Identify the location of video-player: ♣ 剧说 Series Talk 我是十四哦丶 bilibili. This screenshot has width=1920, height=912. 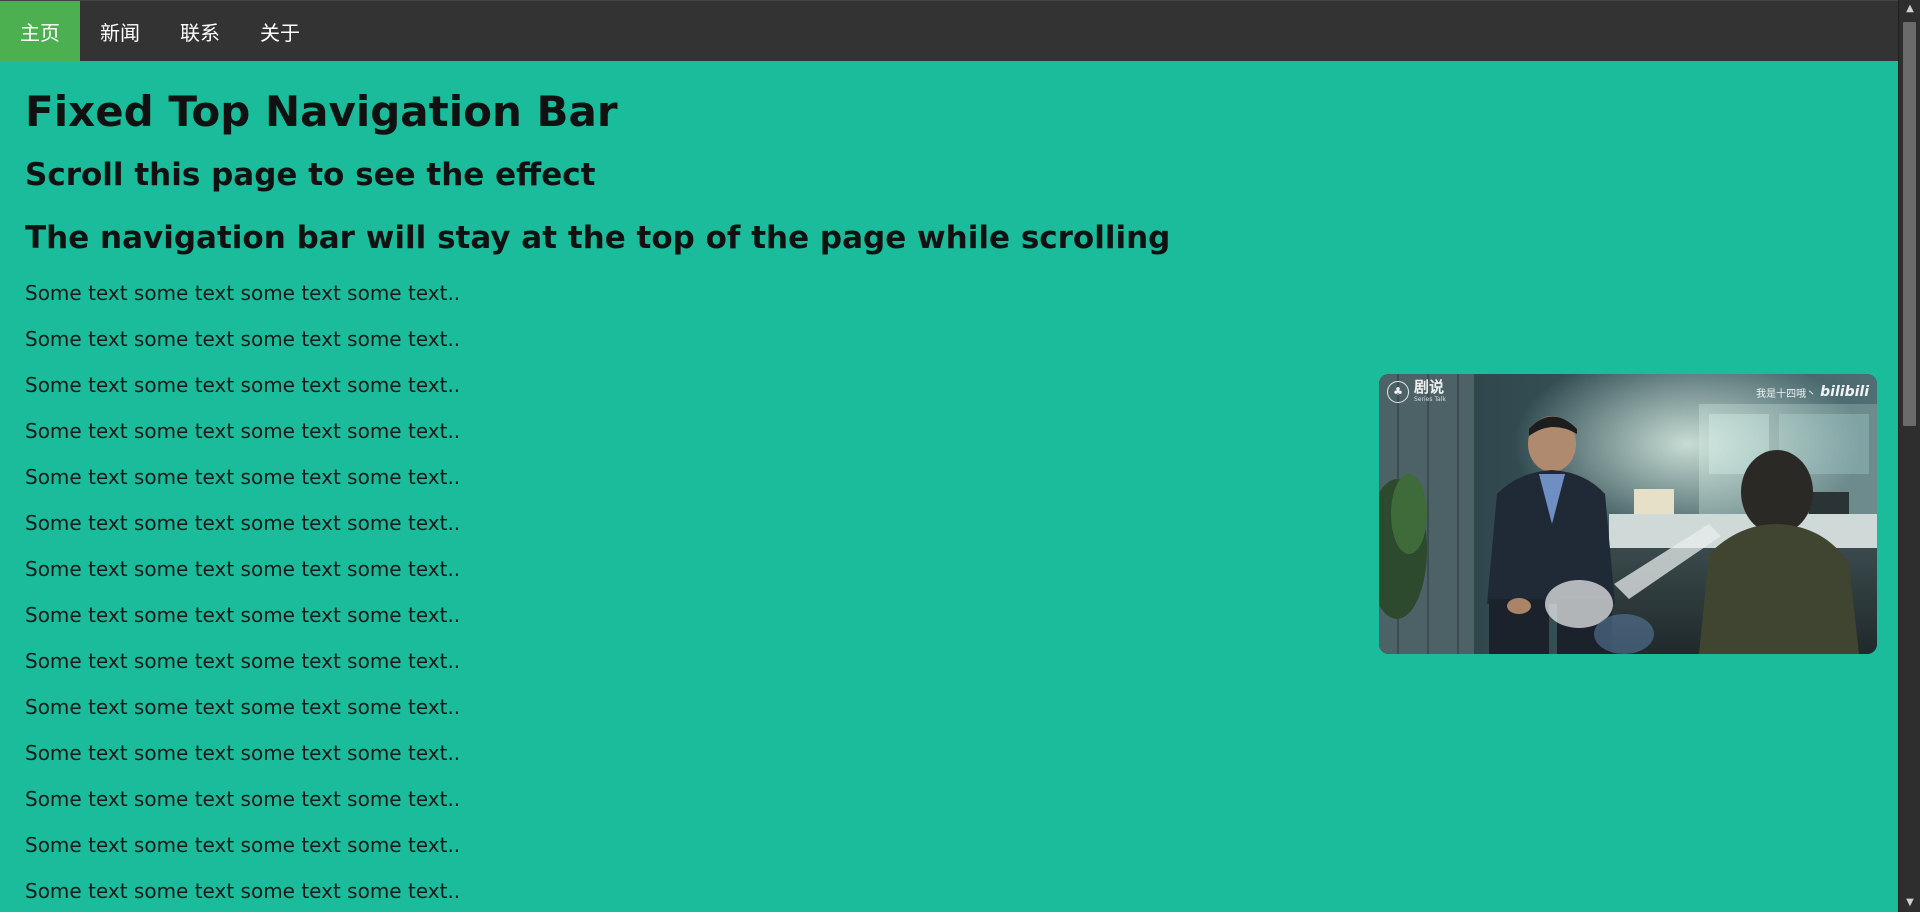
(1628, 514).